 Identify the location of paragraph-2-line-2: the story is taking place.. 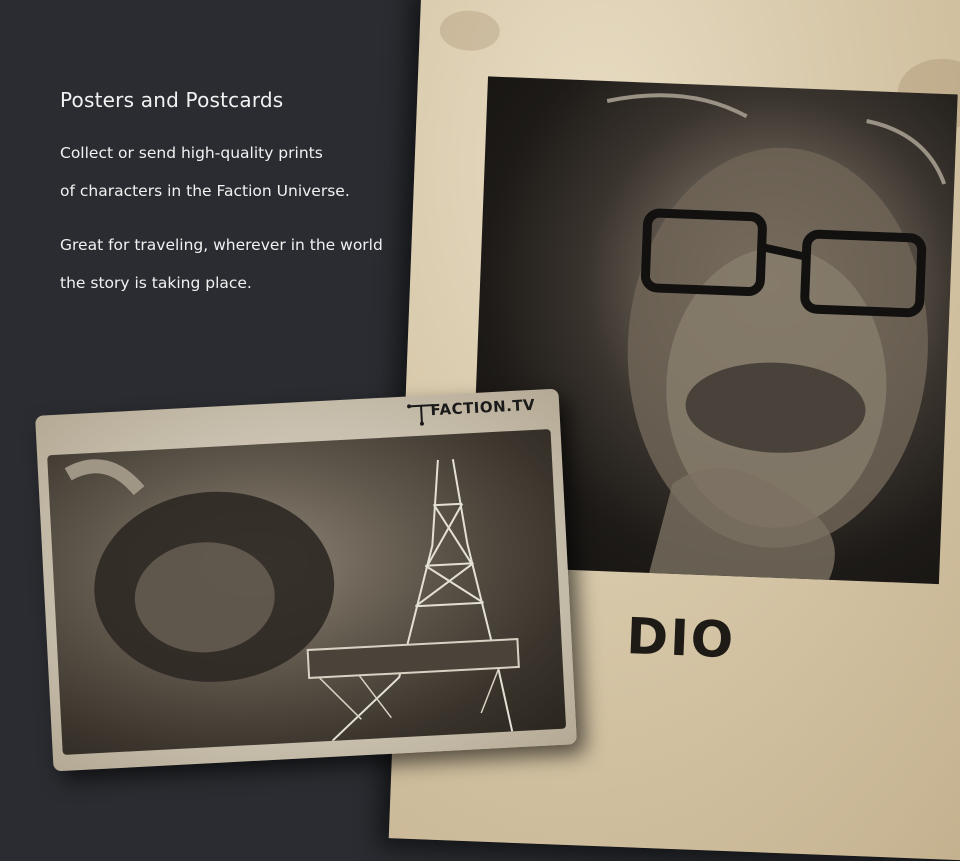
(156, 283).